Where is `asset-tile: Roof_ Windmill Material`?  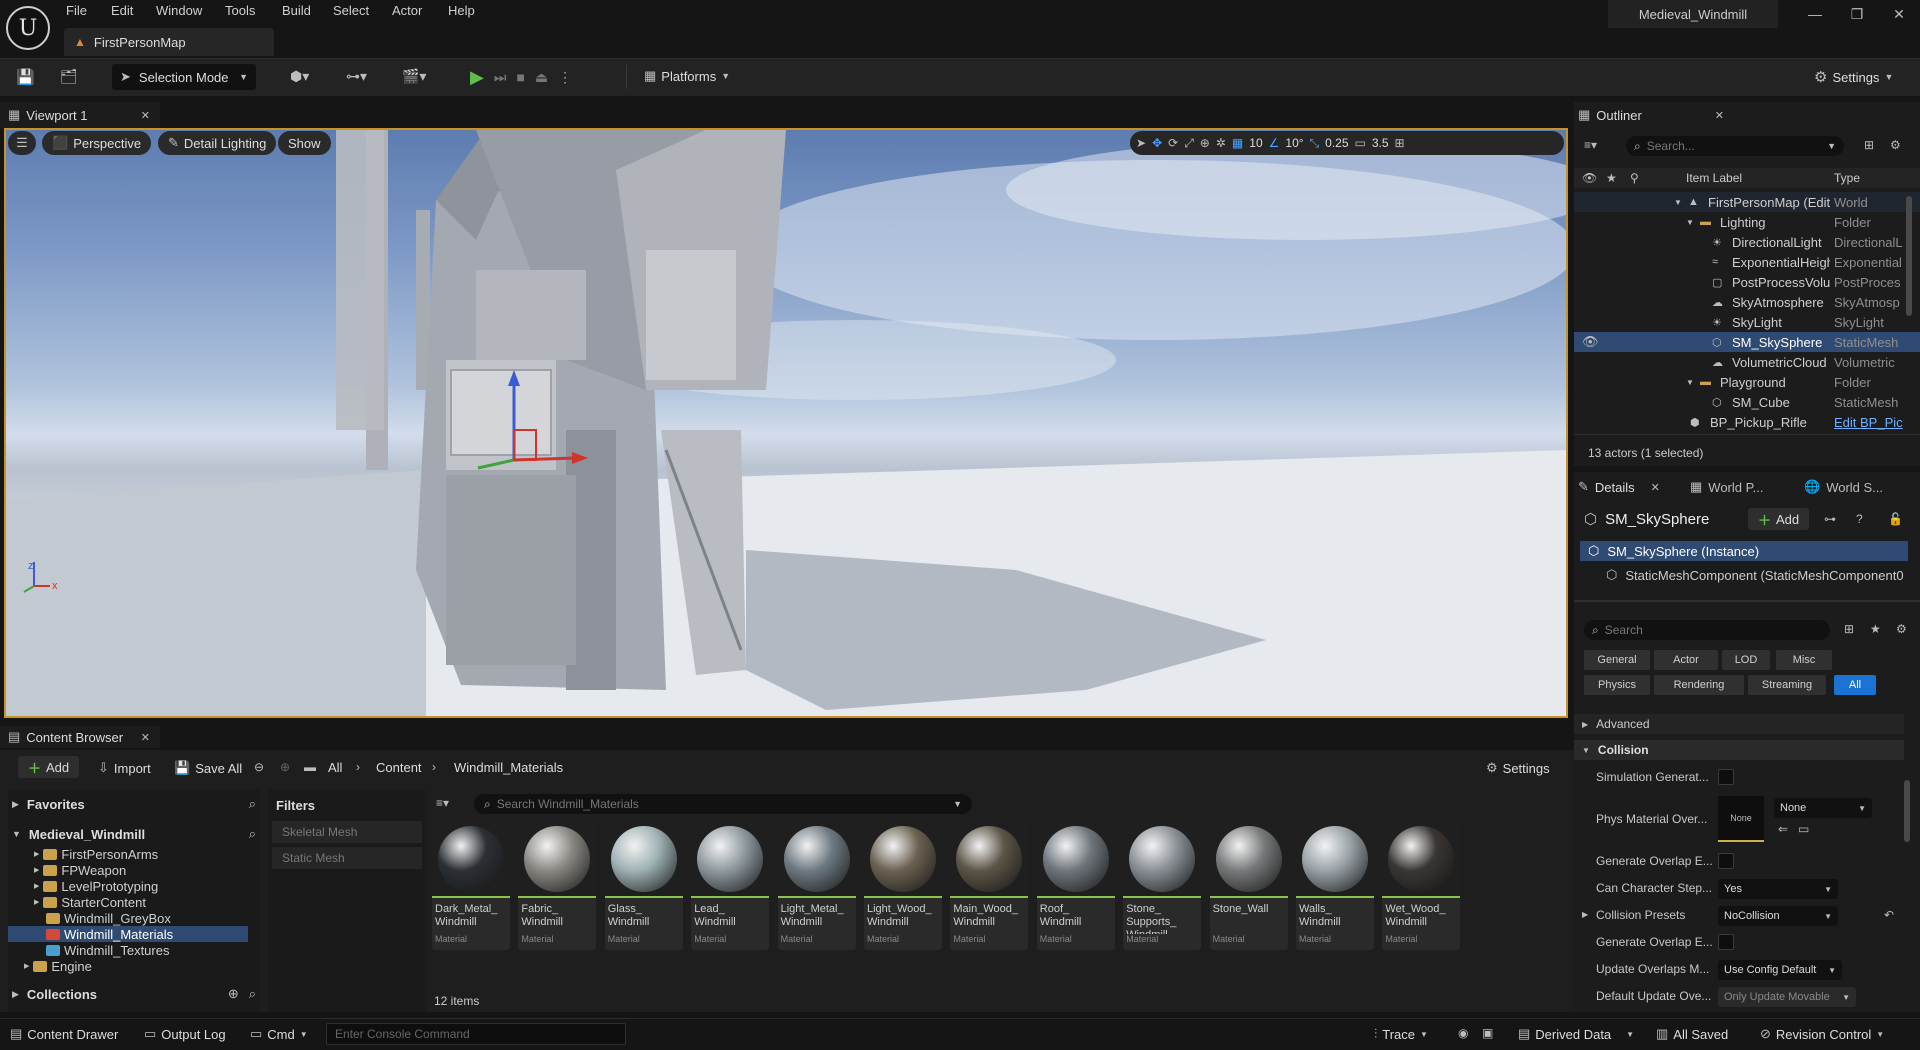
asset-tile: Roof_ Windmill Material is located at coordinates (1075, 886).